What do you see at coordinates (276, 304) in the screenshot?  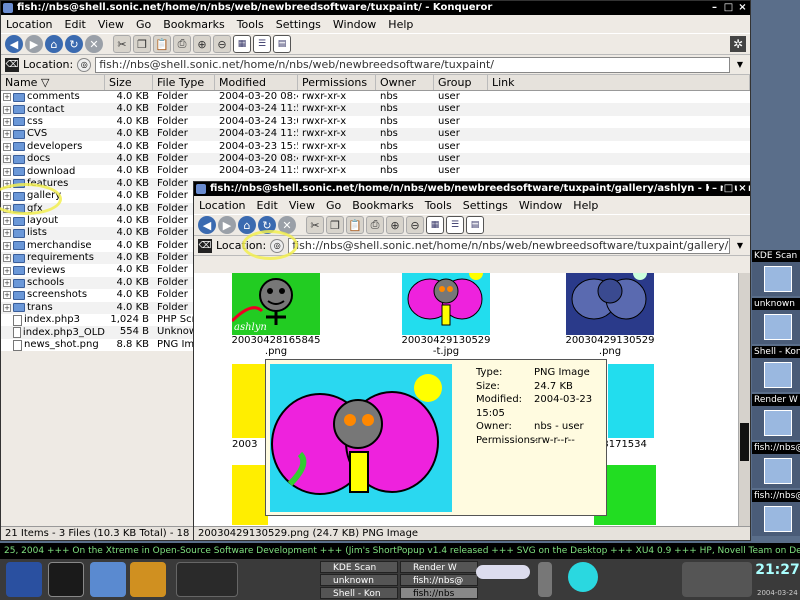 I see `thumbnail-image: ashlyn` at bounding box center [276, 304].